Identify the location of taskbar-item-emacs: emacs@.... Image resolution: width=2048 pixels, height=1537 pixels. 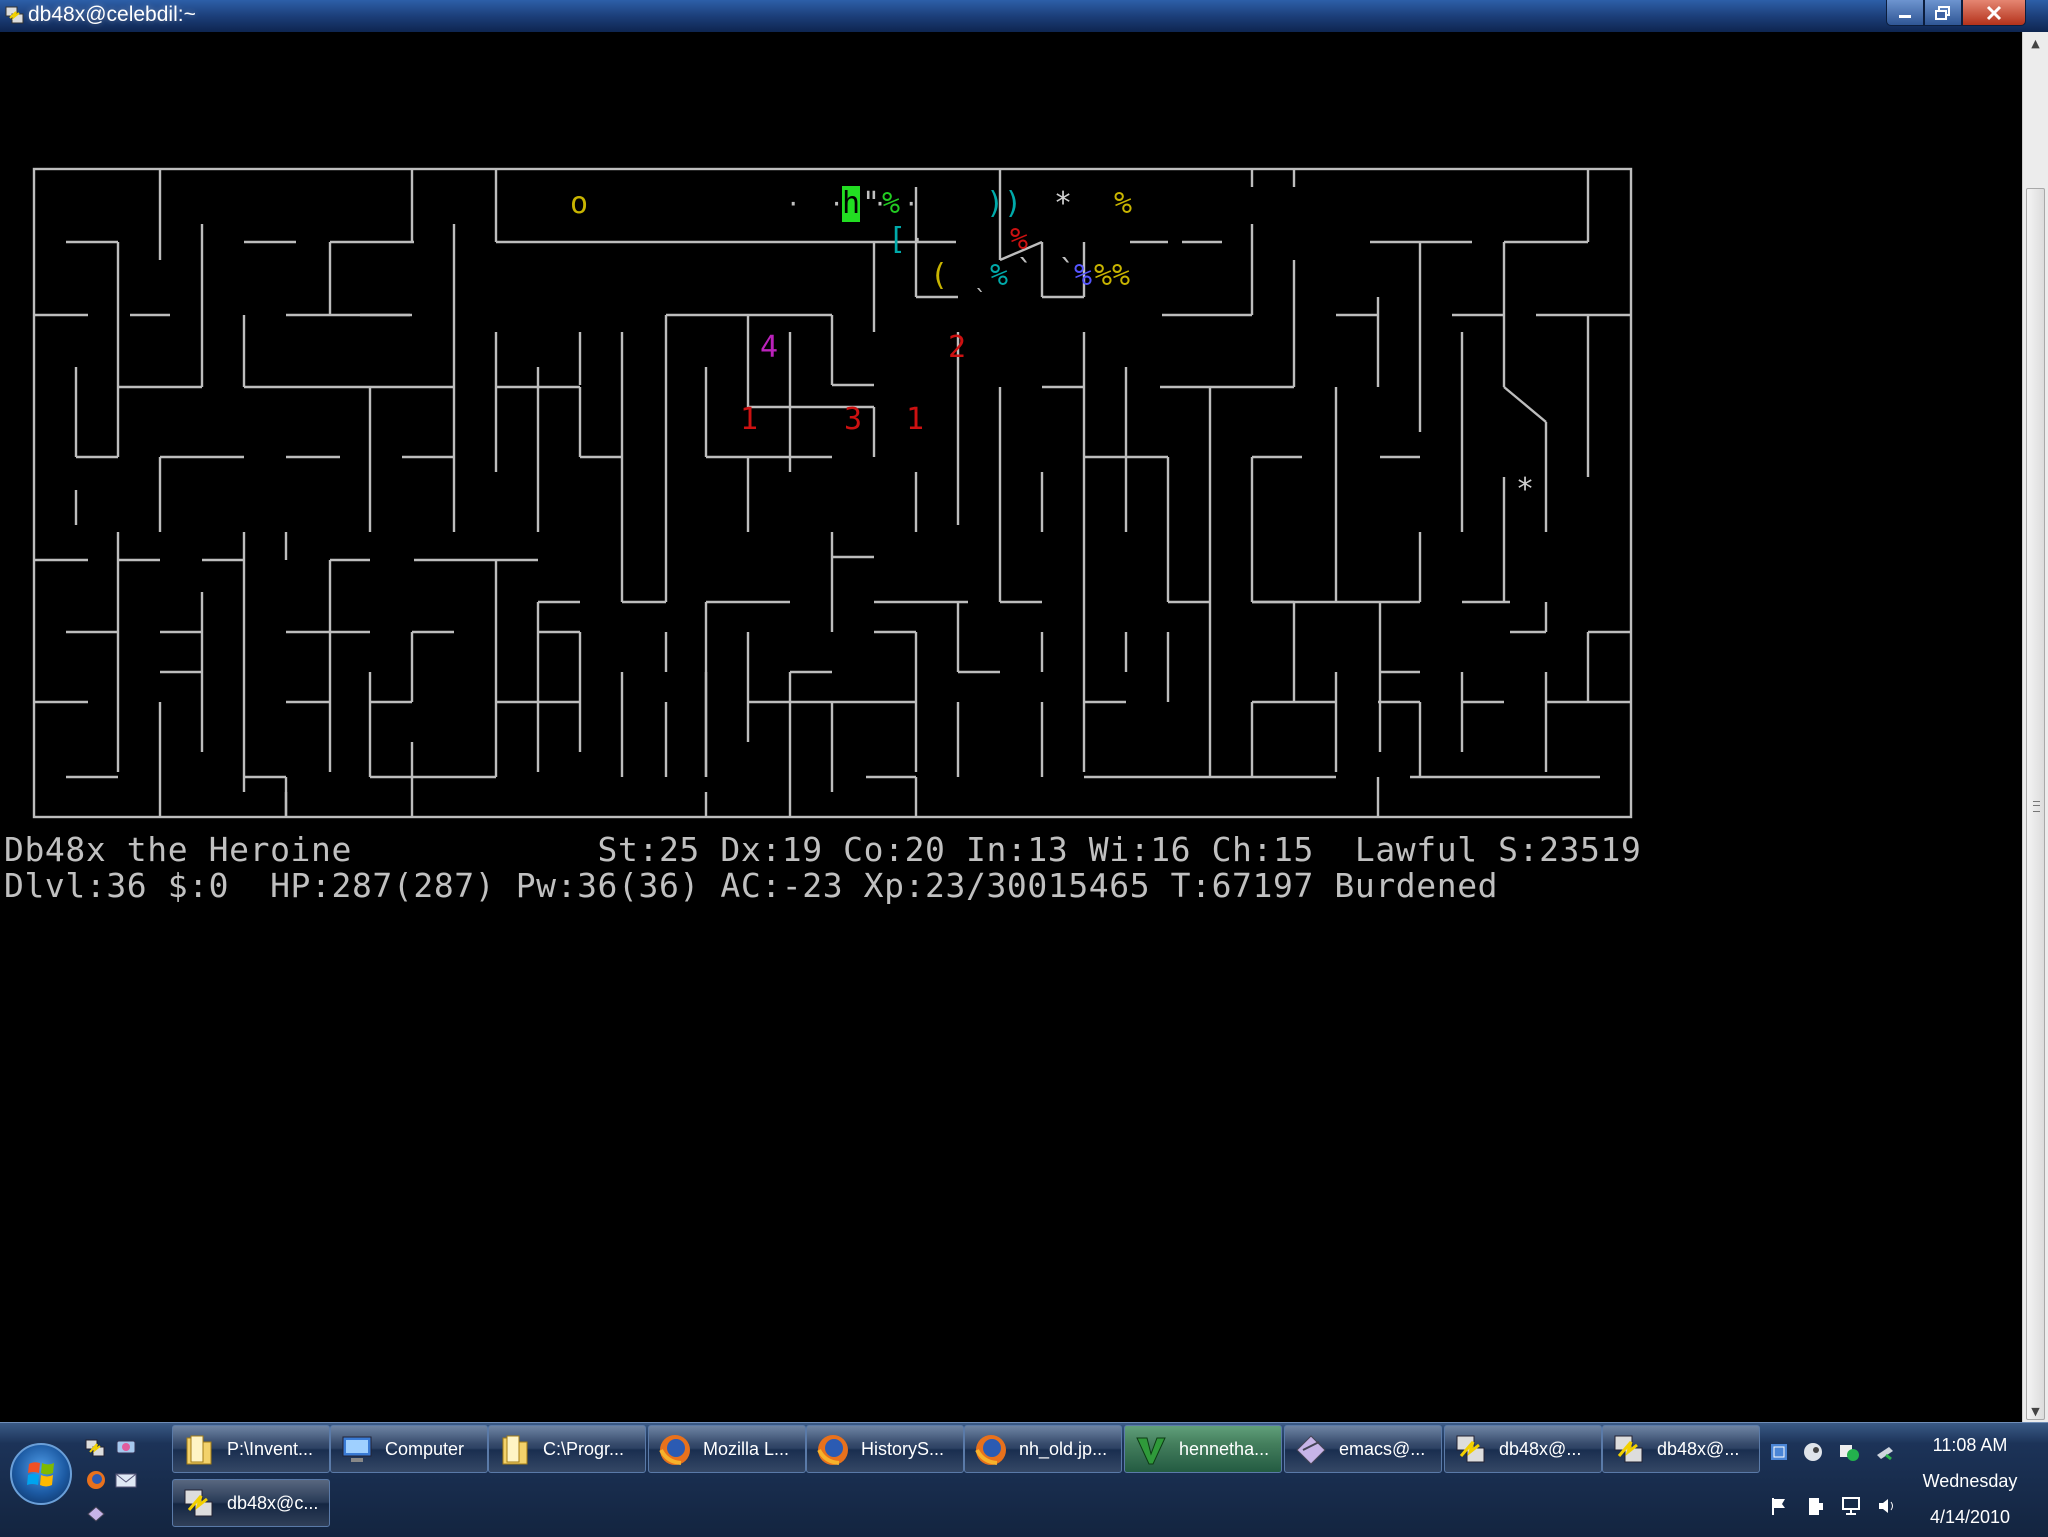
(1363, 1449).